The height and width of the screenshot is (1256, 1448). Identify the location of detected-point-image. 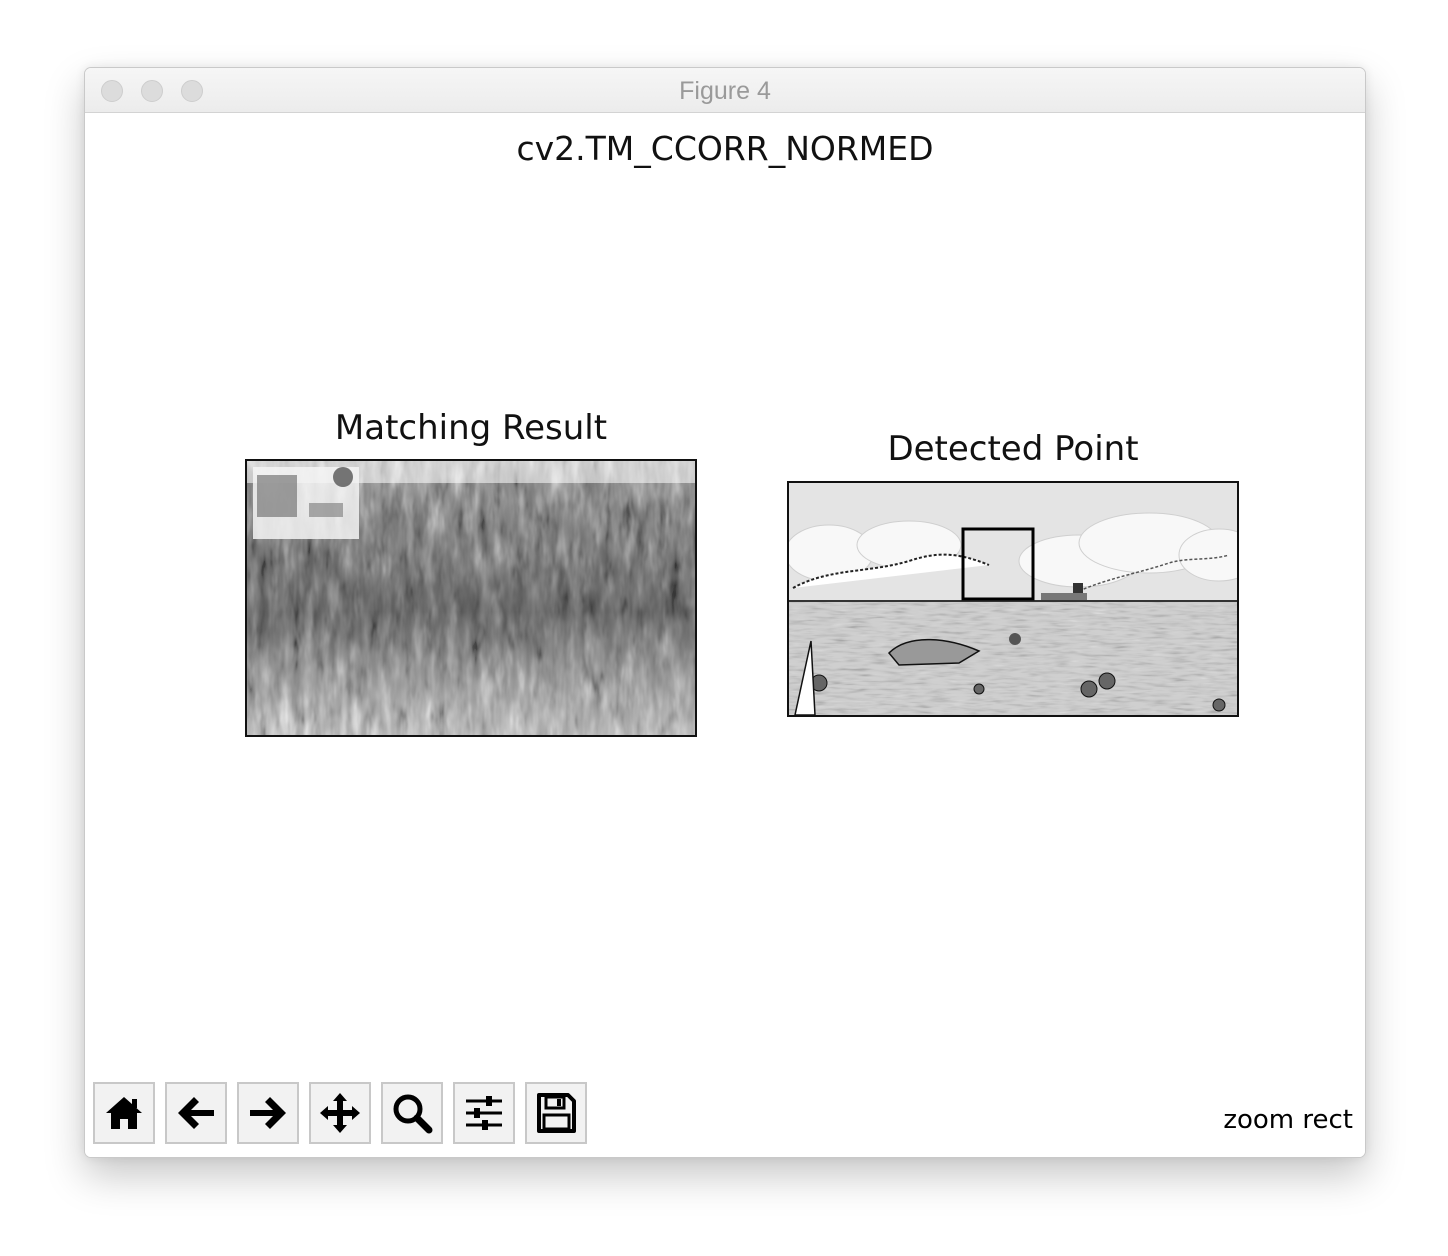
(1013, 599).